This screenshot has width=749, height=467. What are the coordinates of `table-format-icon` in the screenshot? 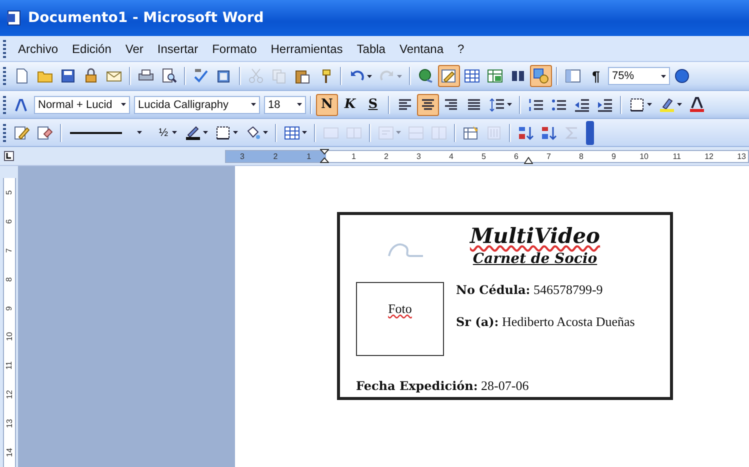 It's located at (471, 132).